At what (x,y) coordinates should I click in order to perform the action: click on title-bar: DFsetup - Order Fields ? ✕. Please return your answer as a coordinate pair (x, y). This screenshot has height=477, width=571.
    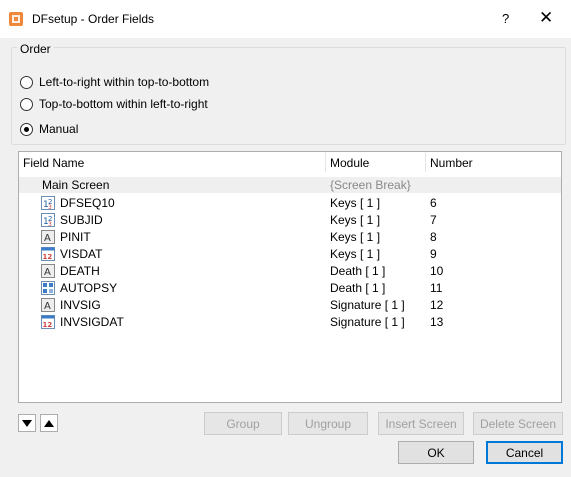
    Looking at the image, I should click on (285, 19).